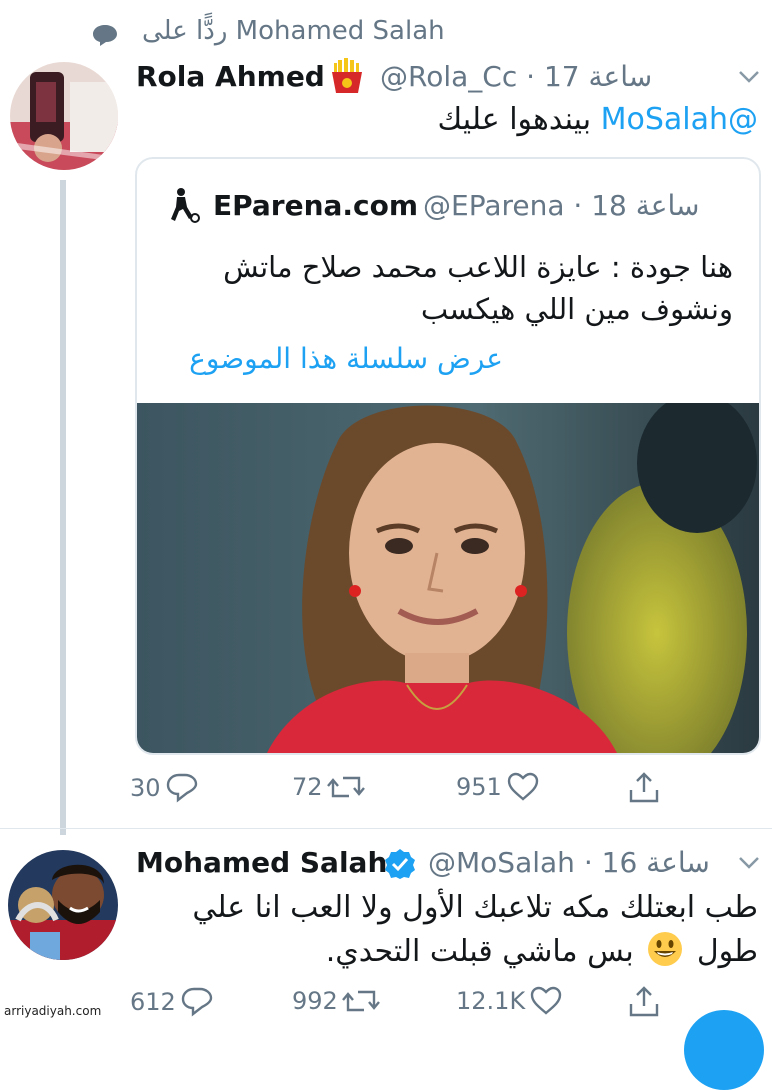 This screenshot has width=772, height=1090. What do you see at coordinates (724, 1050) in the screenshot?
I see `compose-fab-button` at bounding box center [724, 1050].